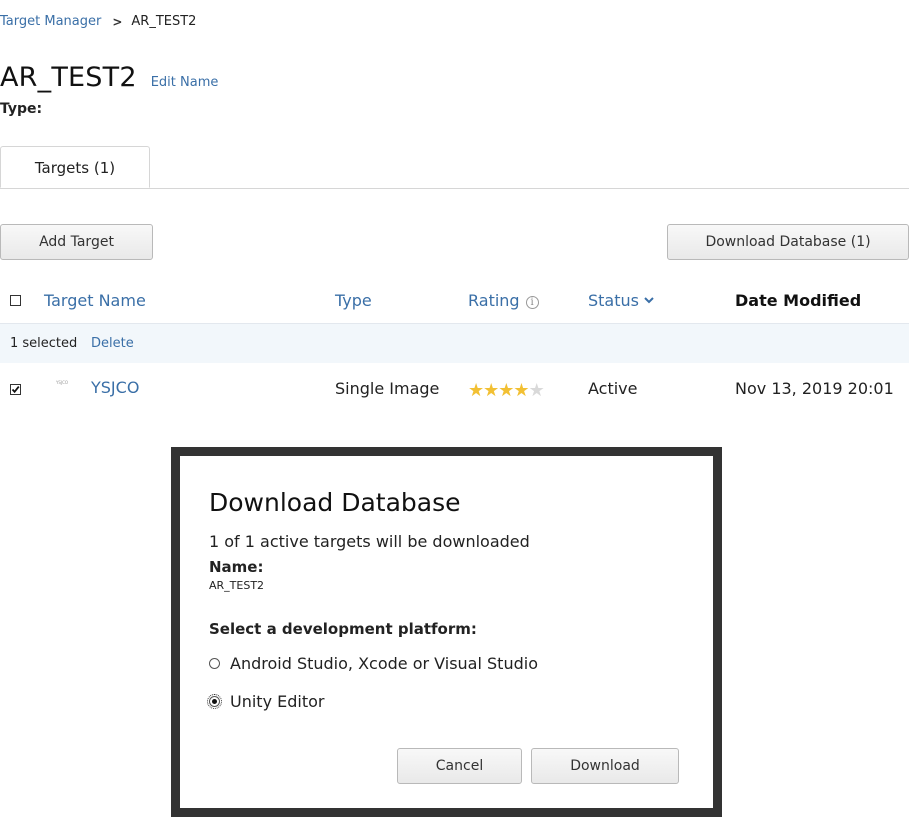 The width and height of the screenshot is (923, 839). I want to click on add-target-button: Add Target, so click(76, 242).